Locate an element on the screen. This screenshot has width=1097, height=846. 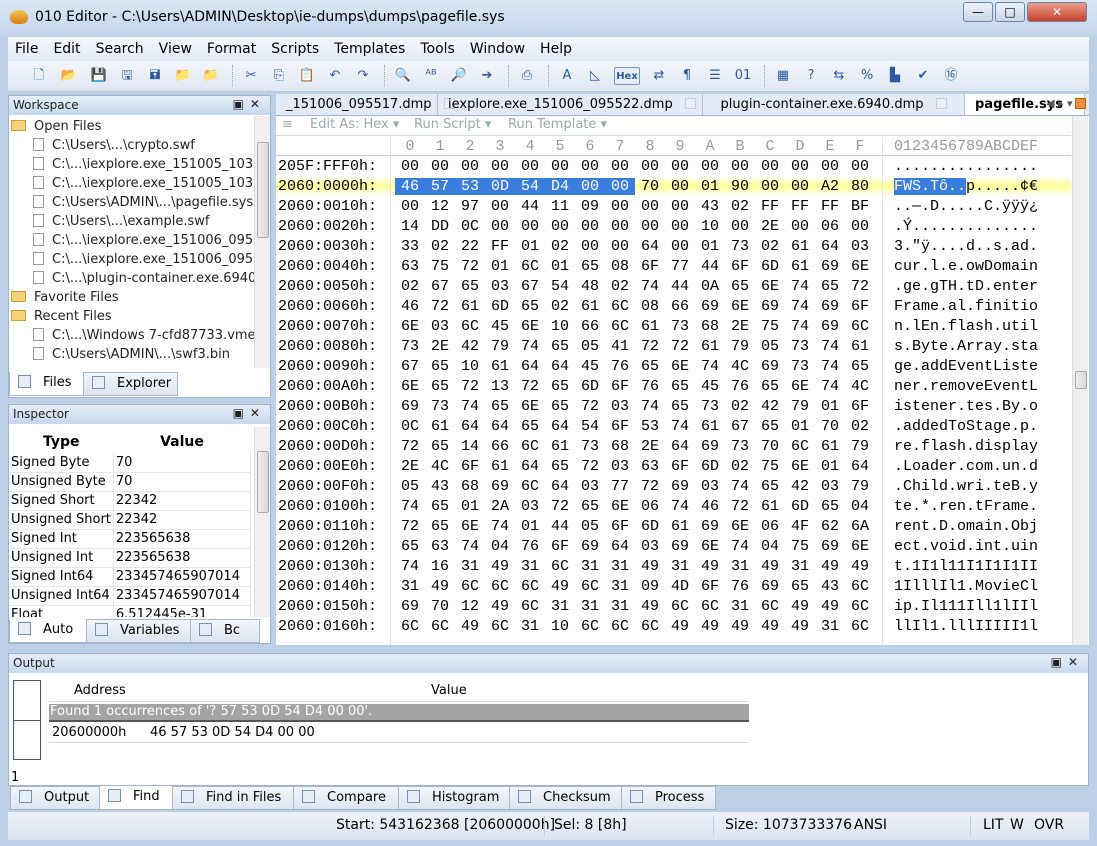
pilcrow-icon: ¶ is located at coordinates (687, 76).